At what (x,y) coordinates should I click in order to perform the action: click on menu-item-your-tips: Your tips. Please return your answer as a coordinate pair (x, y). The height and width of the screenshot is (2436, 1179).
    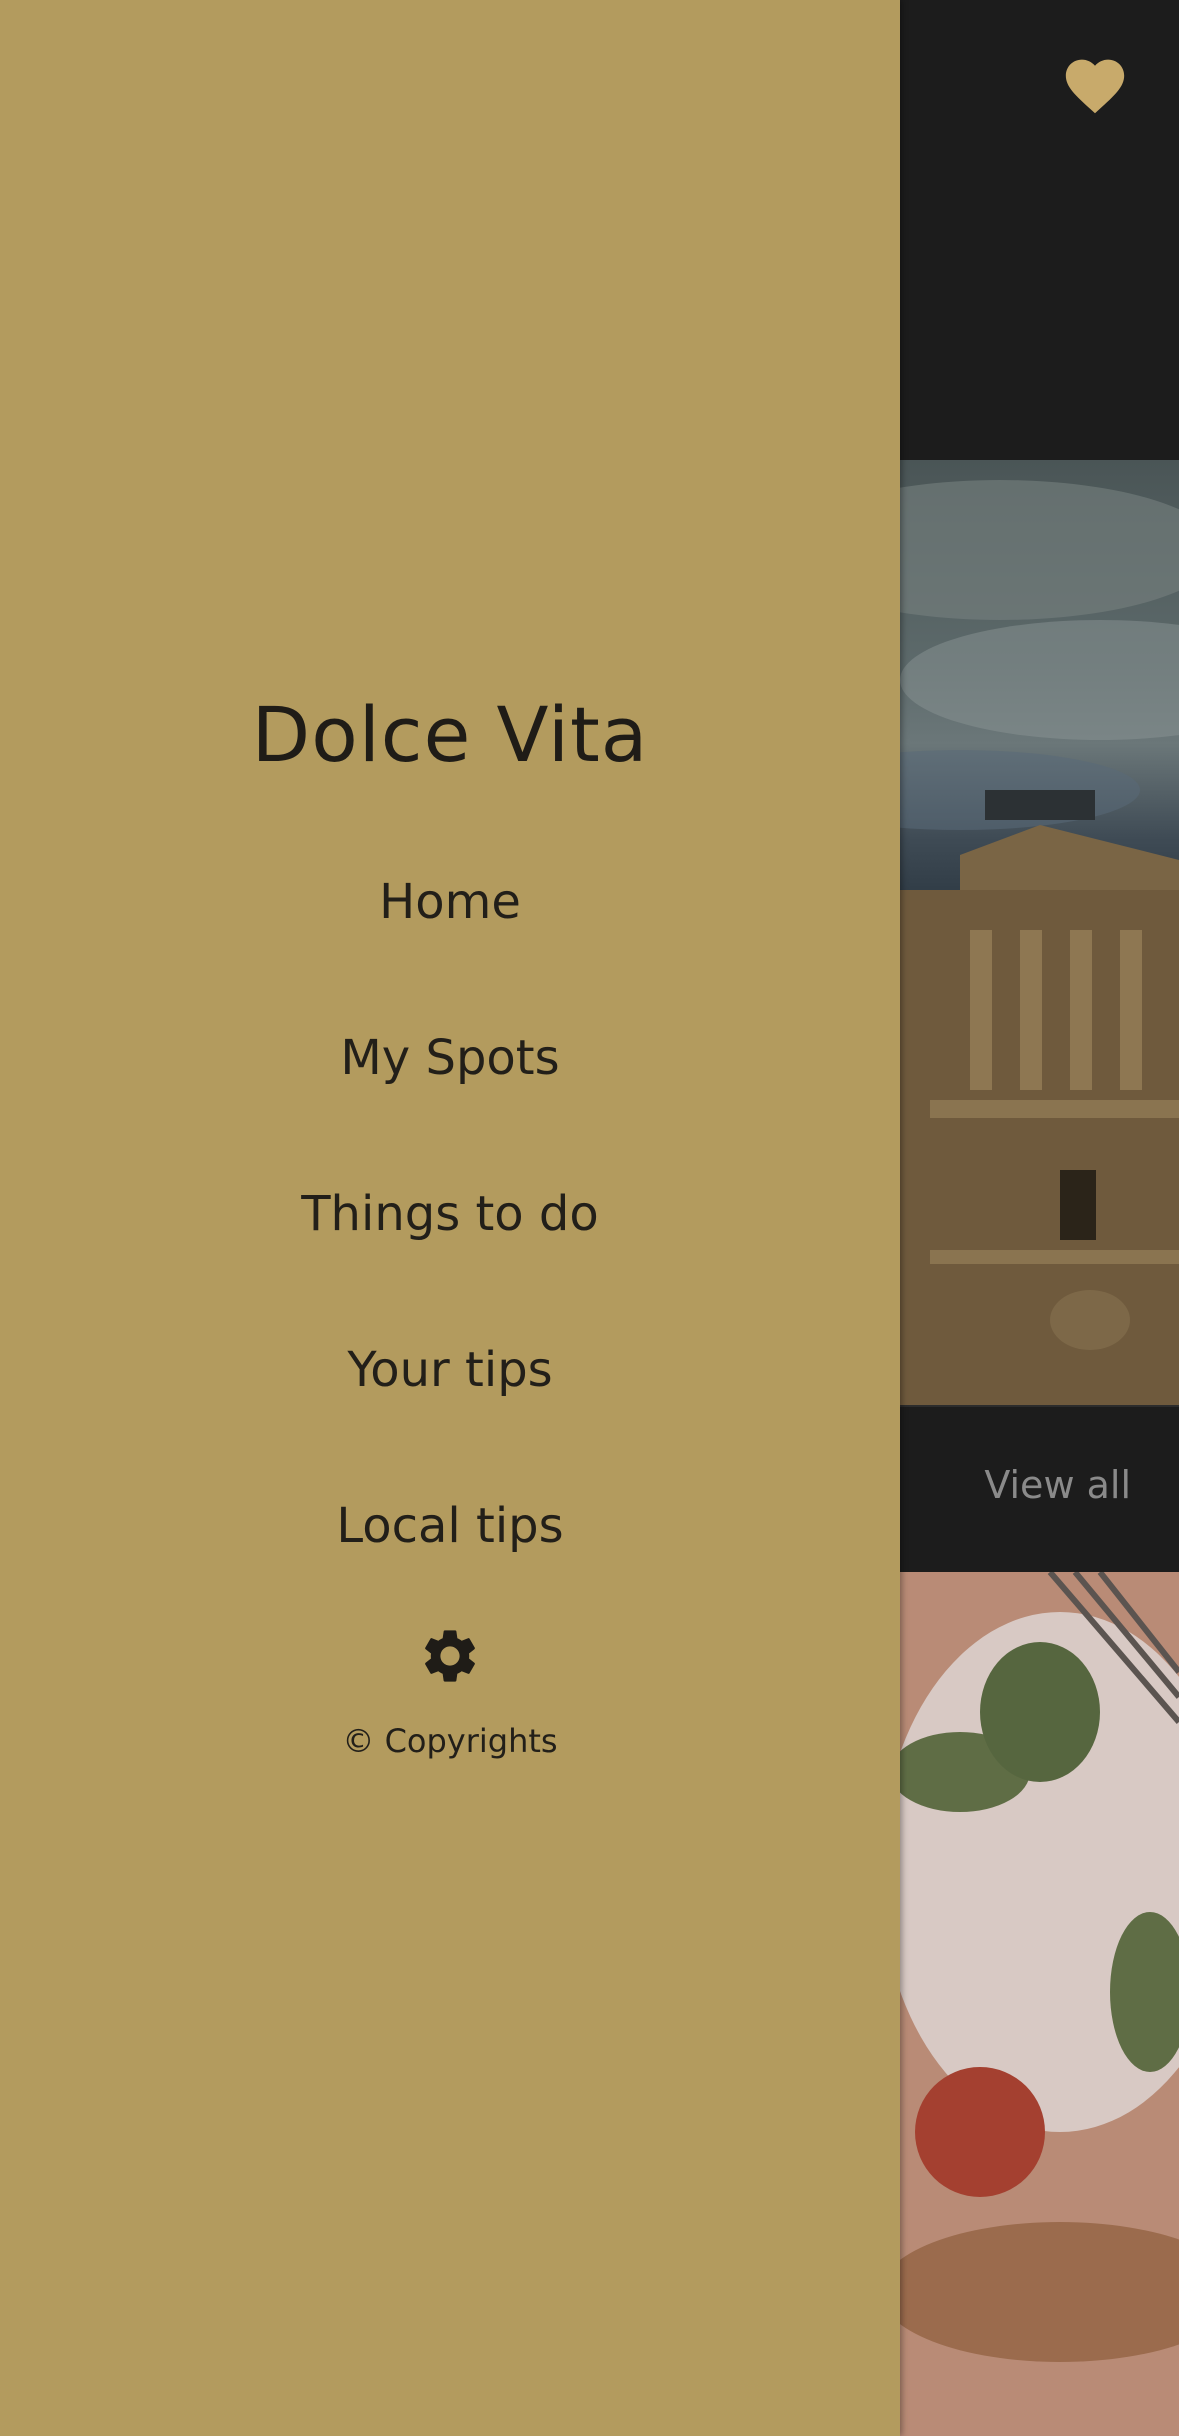
    Looking at the image, I should click on (450, 1406).